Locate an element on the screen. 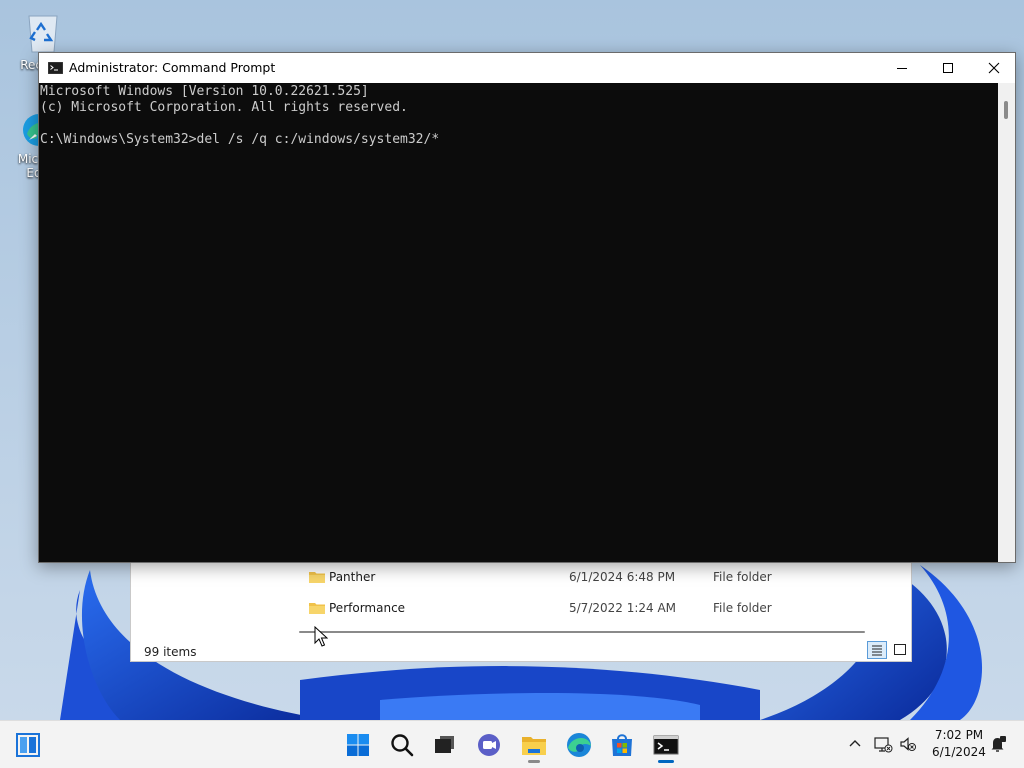 Image resolution: width=1024 pixels, height=768 pixels. chat-icon is located at coordinates (489, 745).